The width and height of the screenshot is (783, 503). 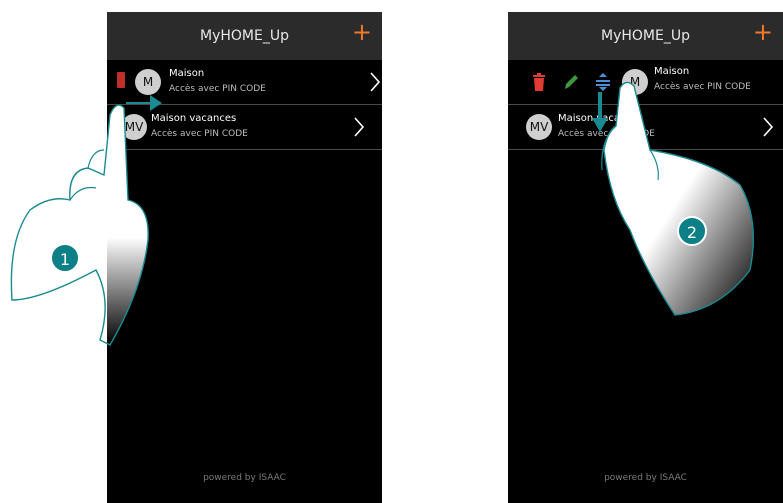 I want to click on pencil-icon, so click(x=571, y=82).